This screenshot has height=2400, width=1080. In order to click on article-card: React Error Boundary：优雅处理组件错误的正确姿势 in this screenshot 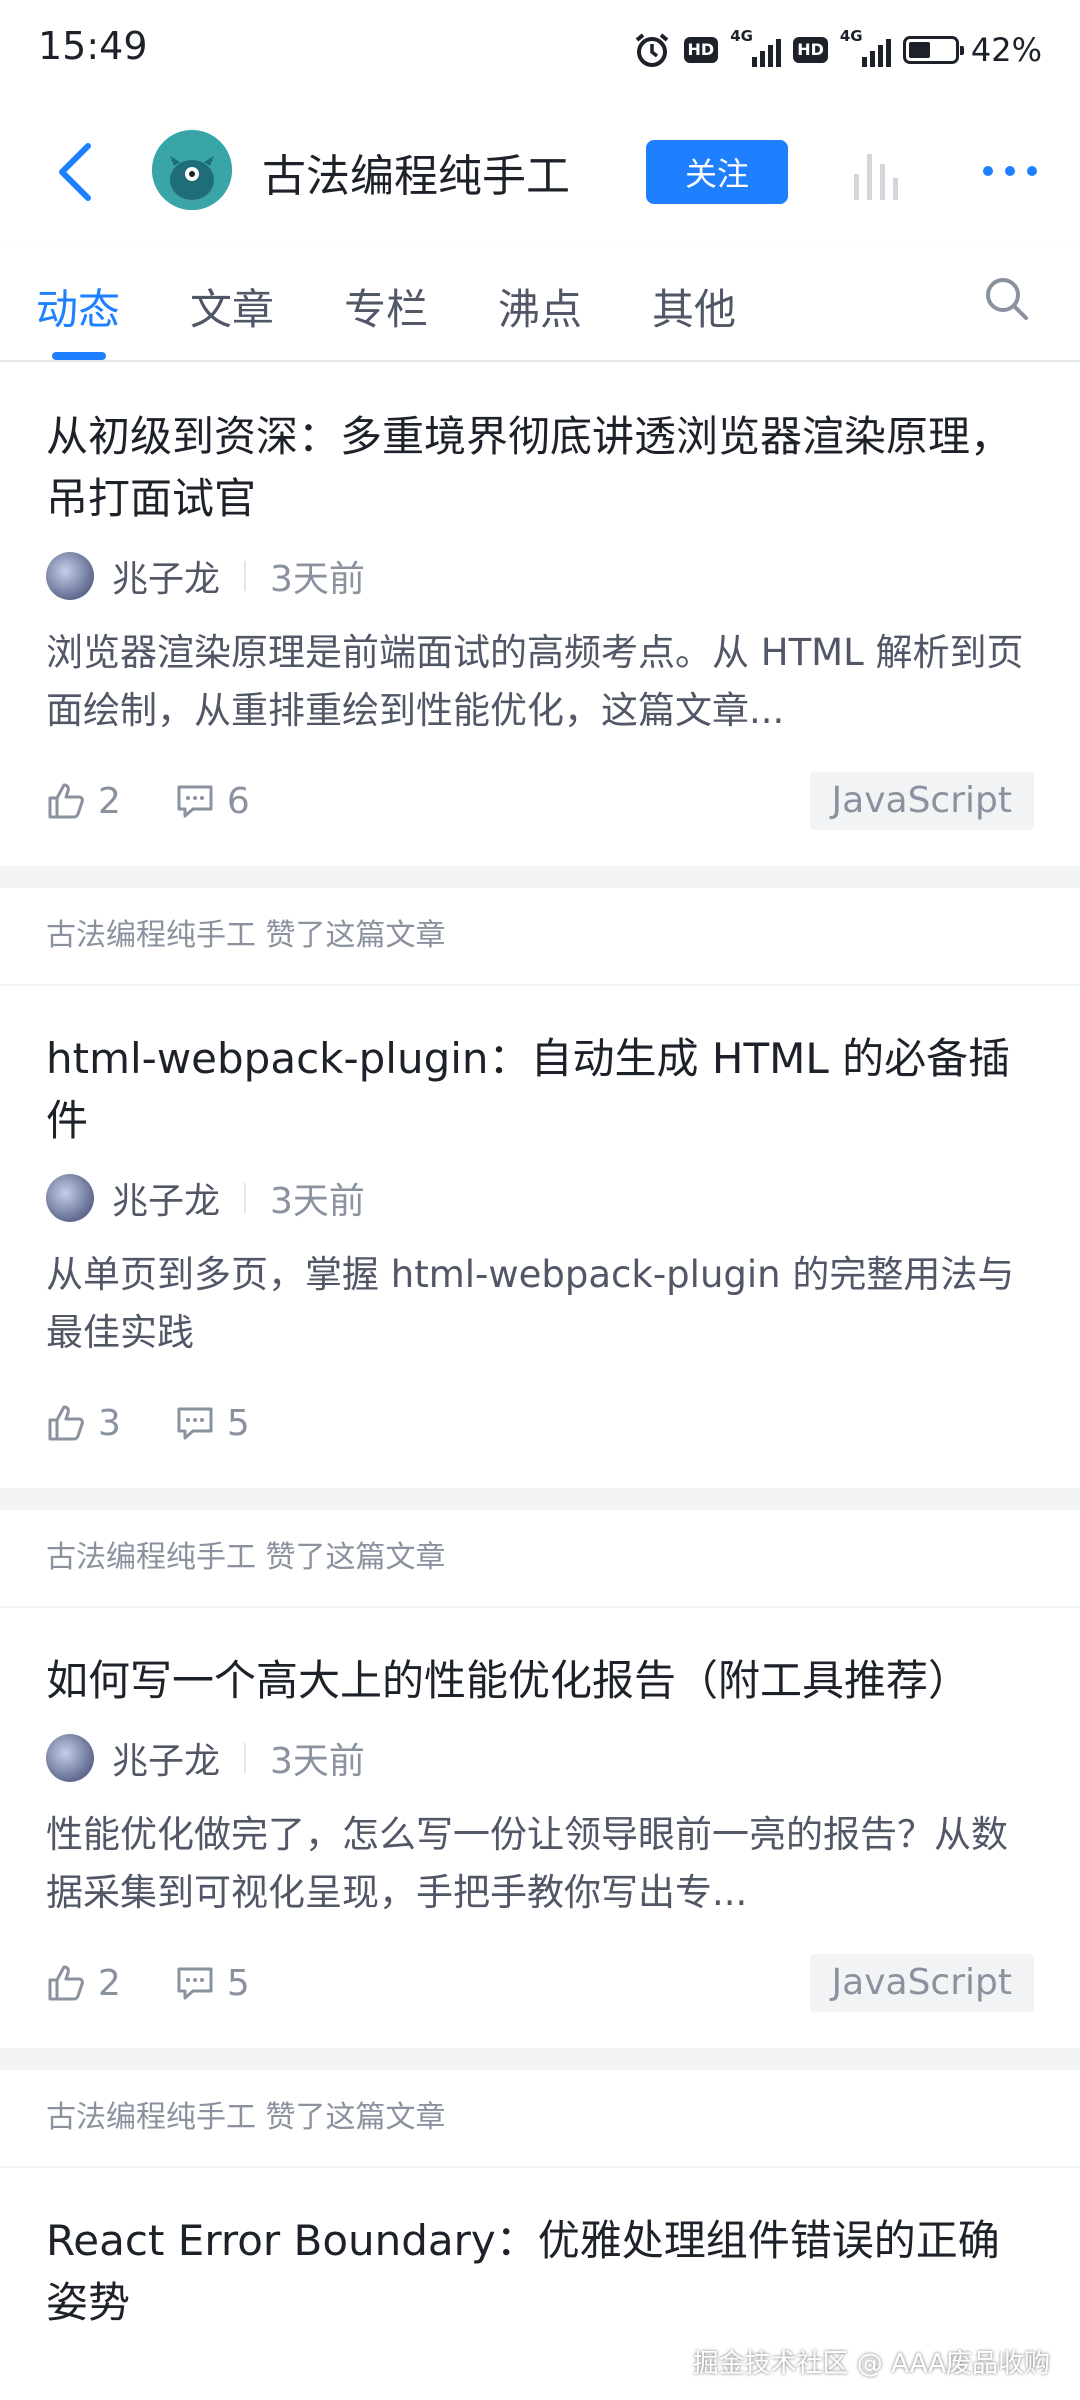, I will do `click(540, 2251)`.